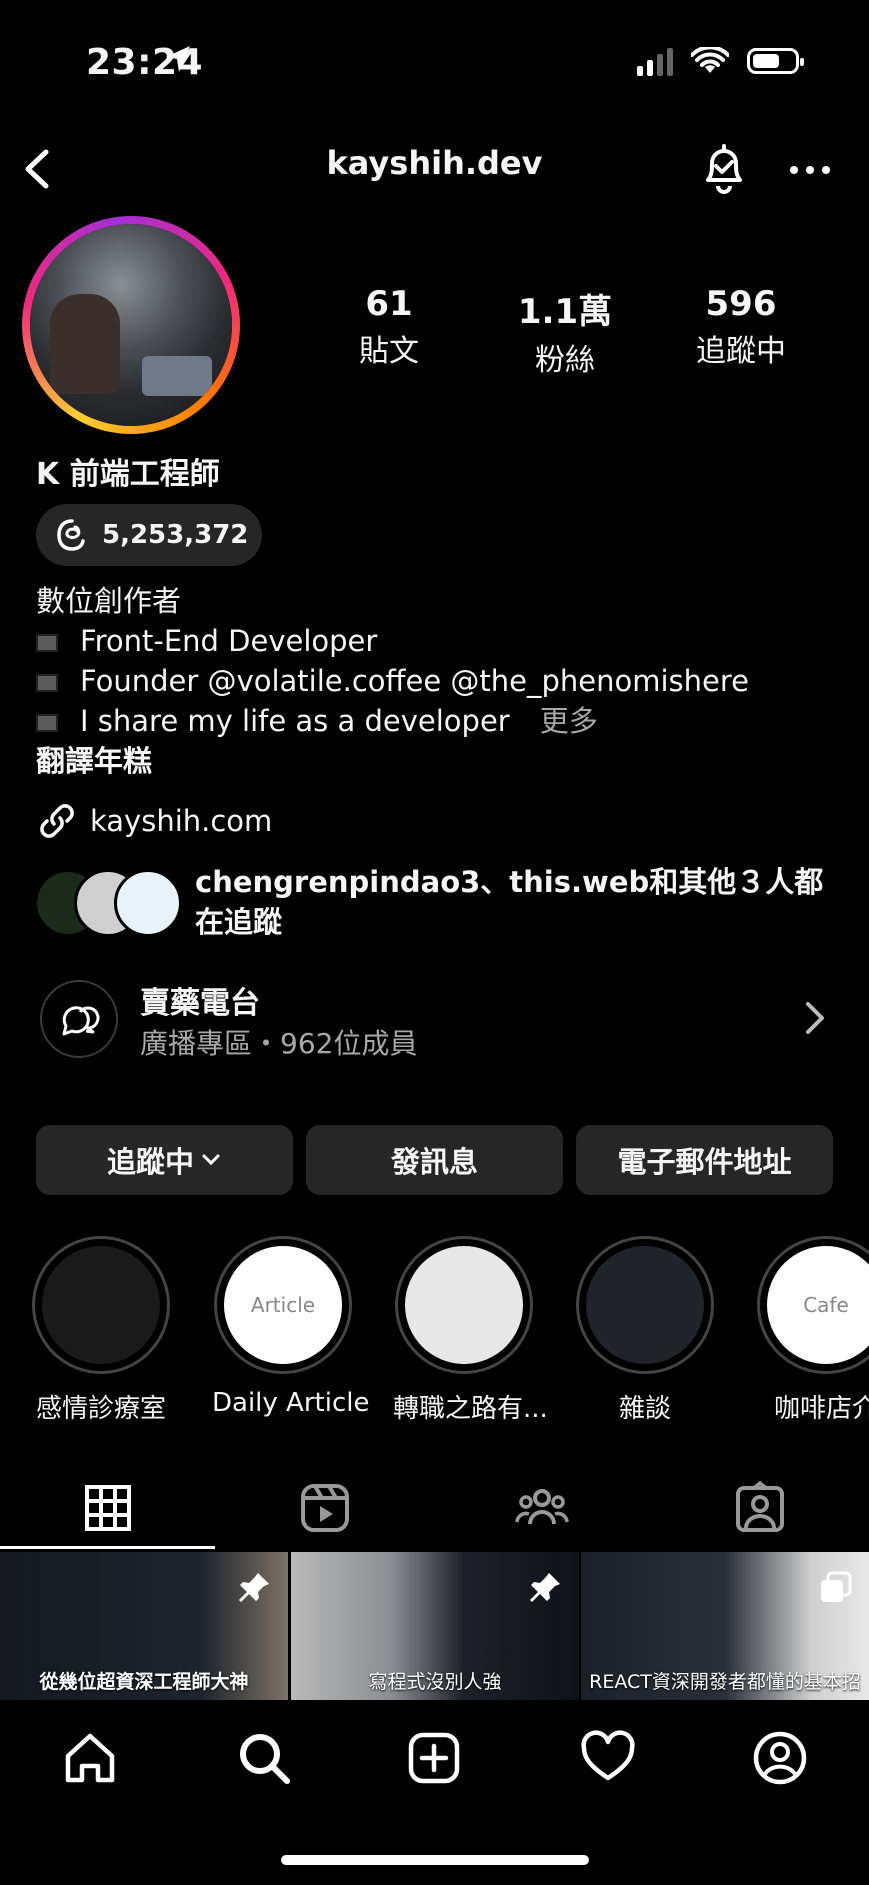  Describe the element at coordinates (818, 1305) in the screenshot. I see `highlight-cover: Cafe` at that location.